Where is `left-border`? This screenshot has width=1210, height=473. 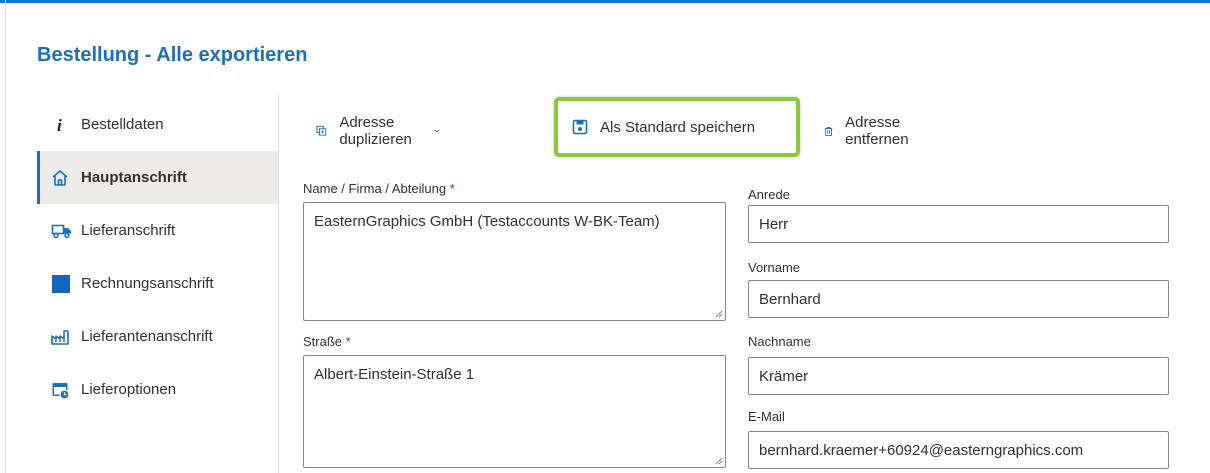
left-border is located at coordinates (5, 236).